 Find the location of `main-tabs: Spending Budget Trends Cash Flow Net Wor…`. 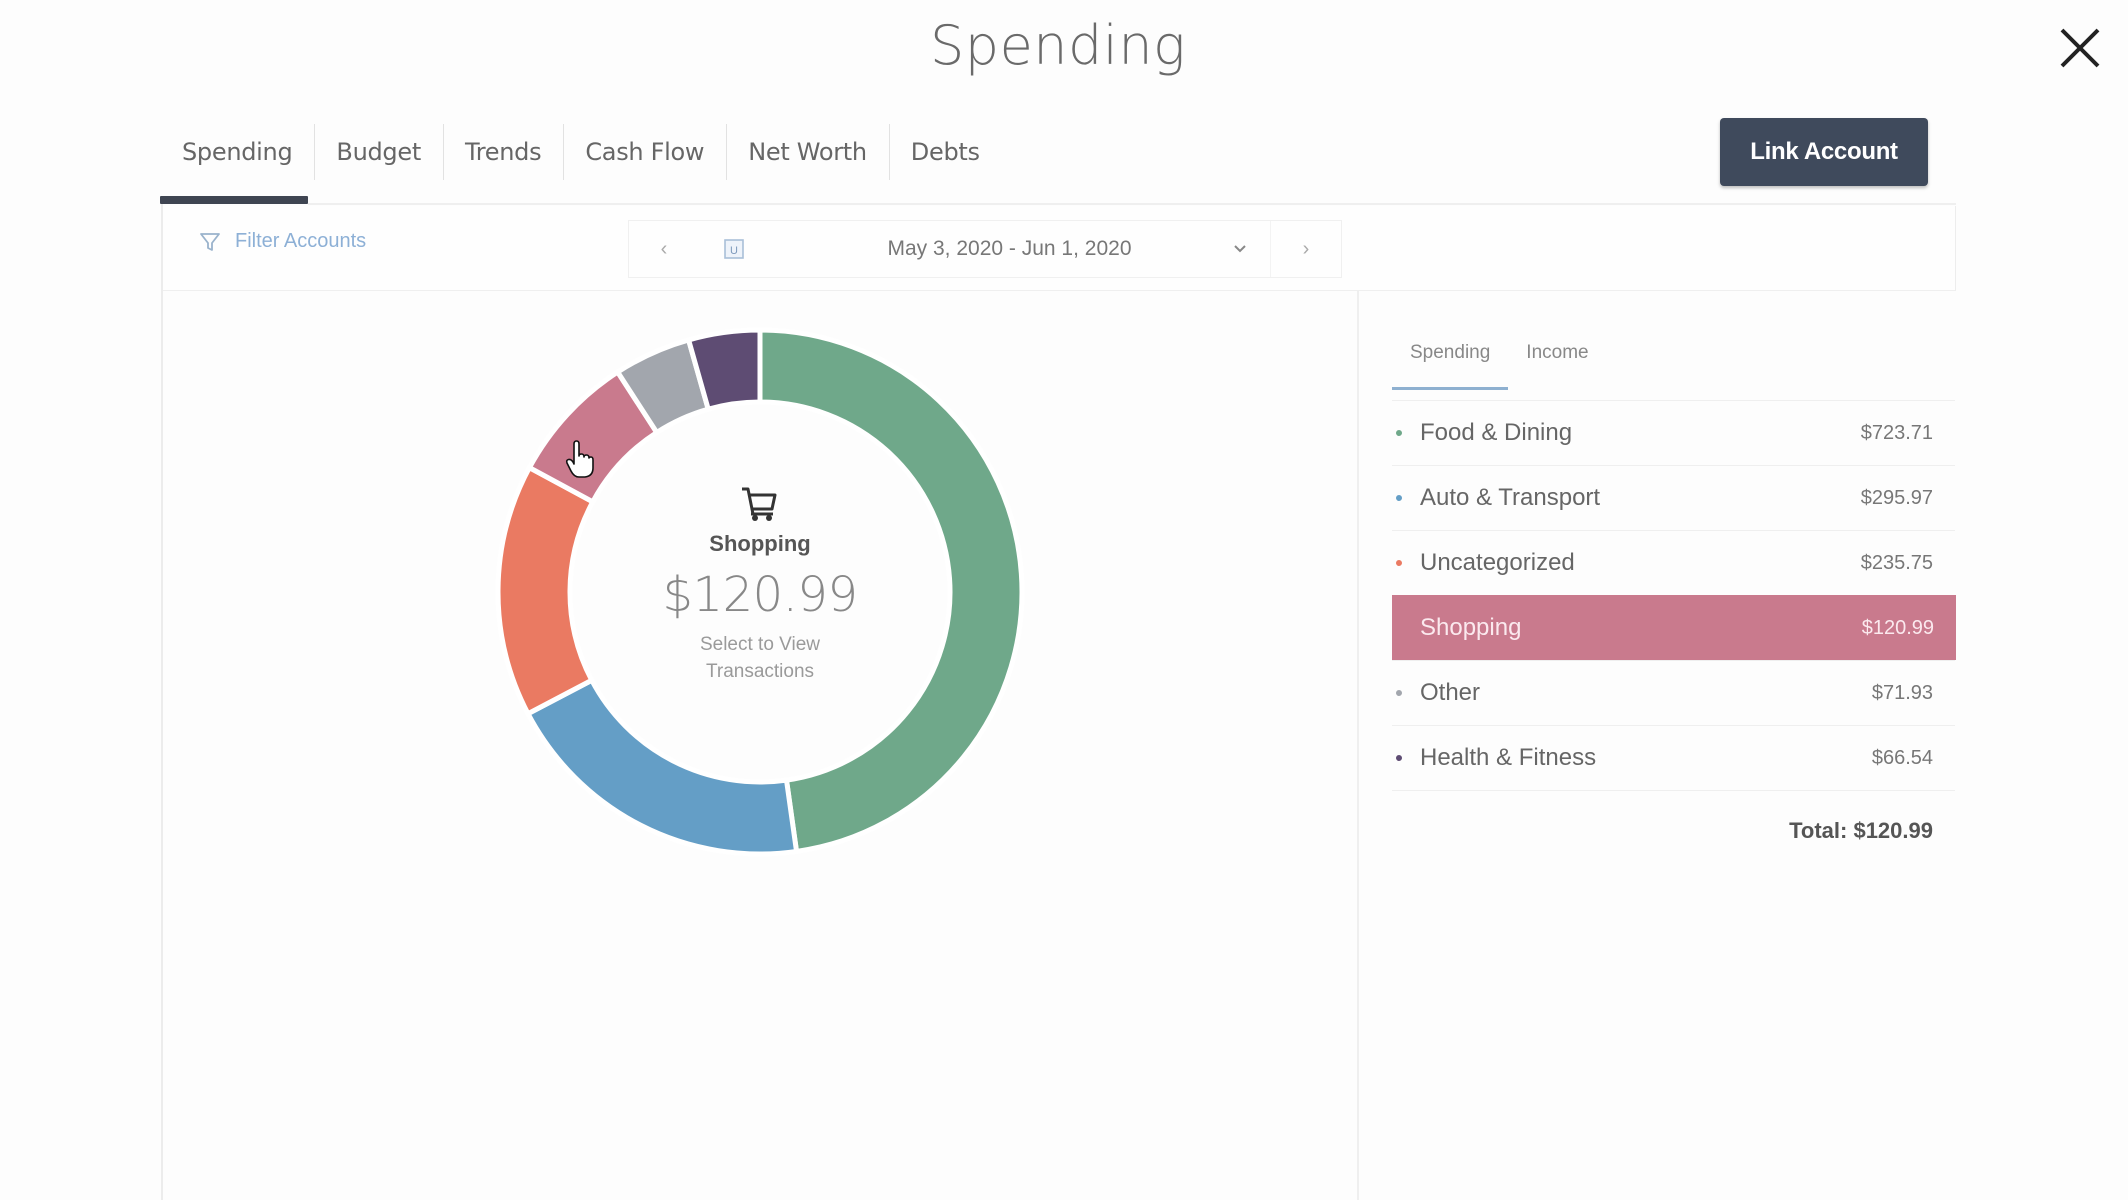

main-tabs: Spending Budget Trends Cash Flow Net Wor… is located at coordinates (581, 164).